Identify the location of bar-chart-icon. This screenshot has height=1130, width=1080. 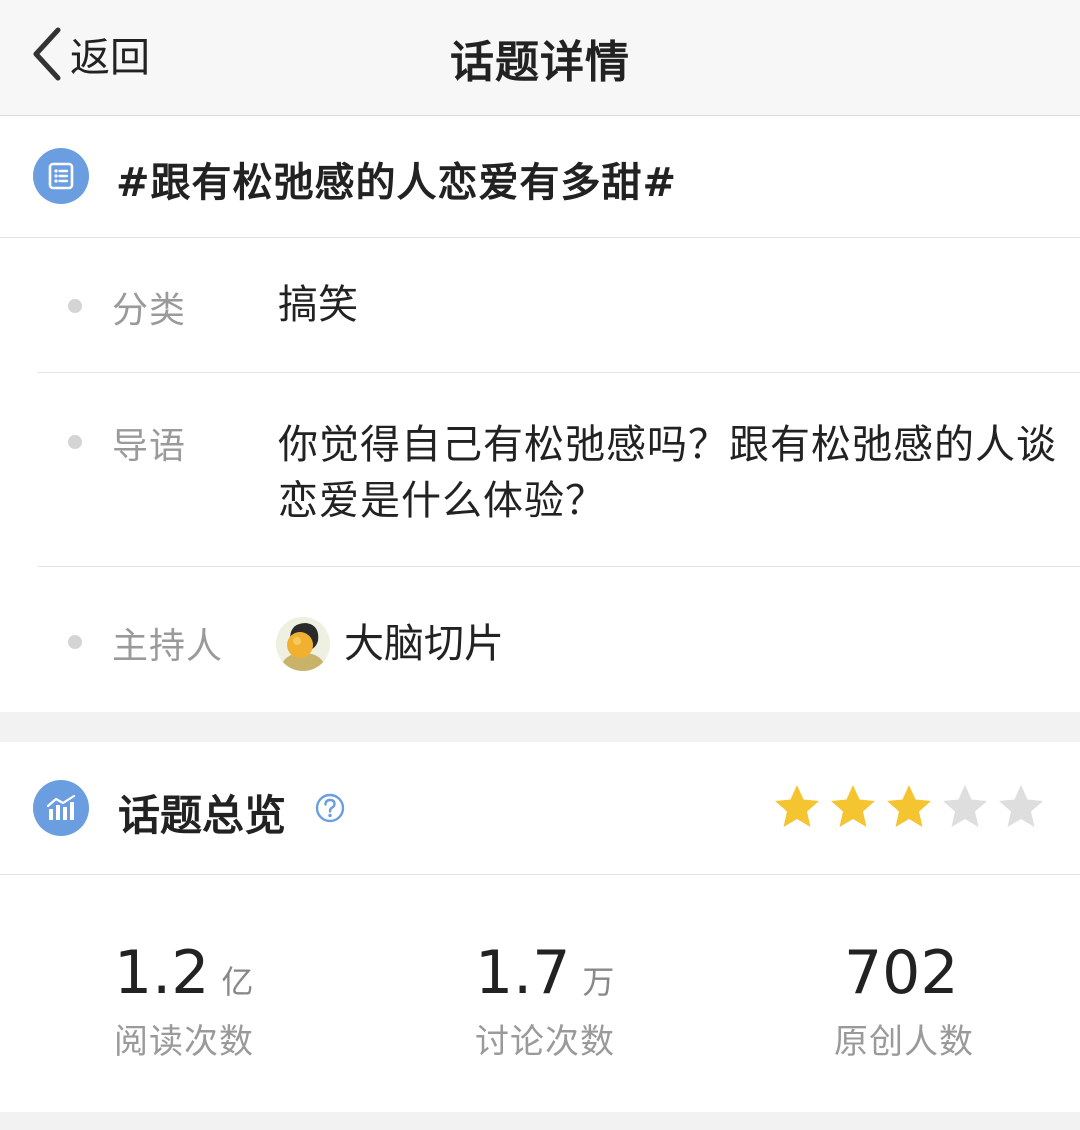
(61, 808).